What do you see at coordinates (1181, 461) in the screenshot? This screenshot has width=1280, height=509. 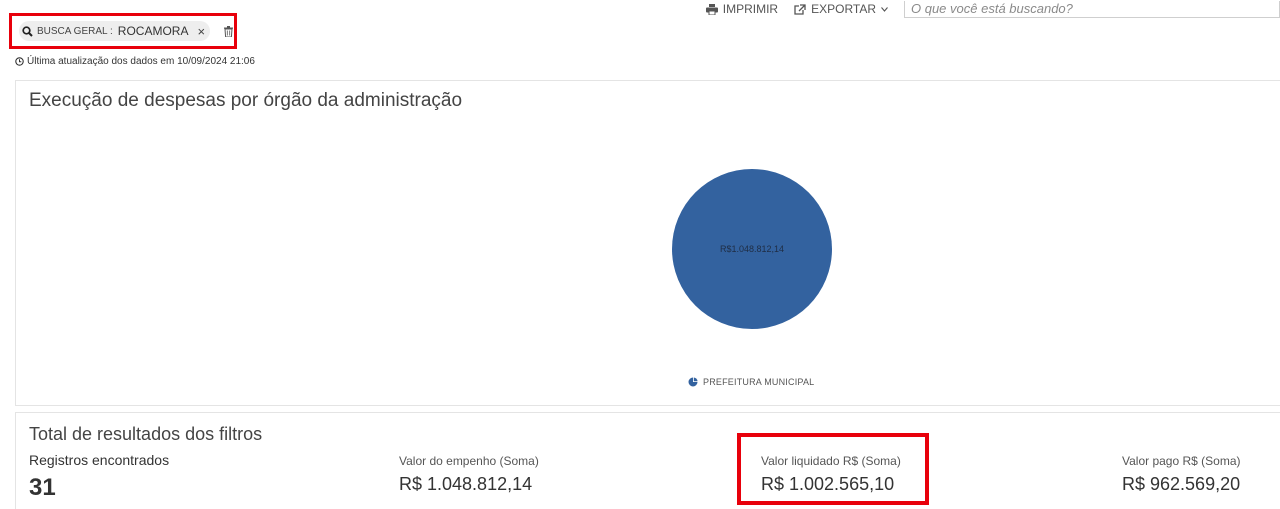 I see `stat-paid-label: Valor pago R$ (Soma)` at bounding box center [1181, 461].